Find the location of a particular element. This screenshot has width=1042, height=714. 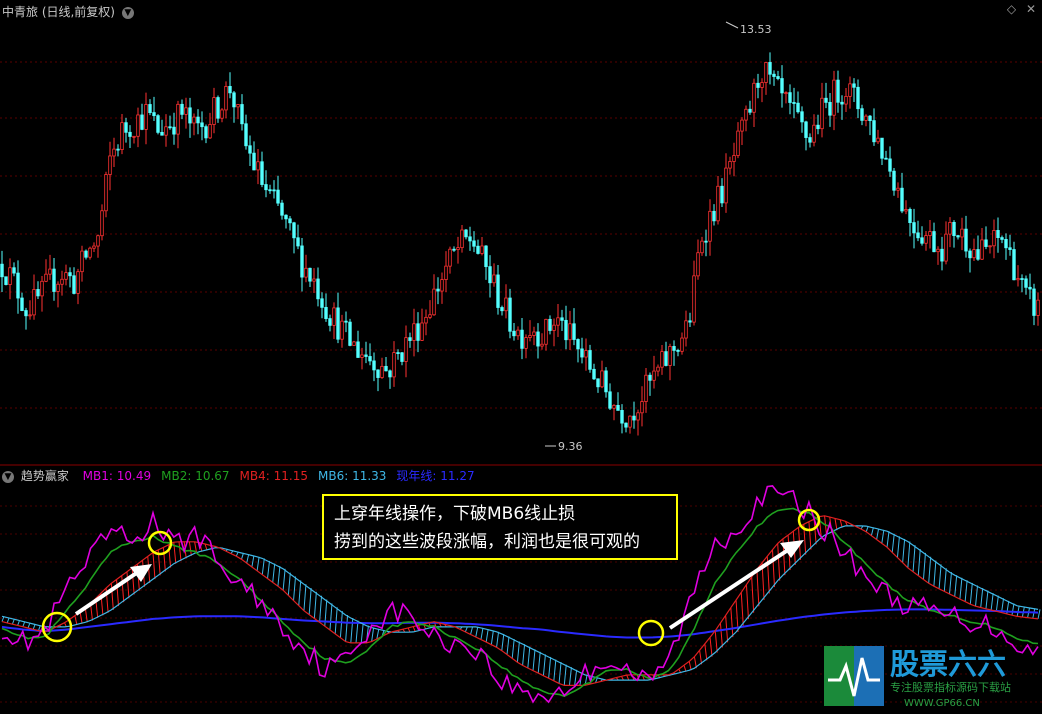

period-dropdown-icon: ▼ is located at coordinates (127, 13).